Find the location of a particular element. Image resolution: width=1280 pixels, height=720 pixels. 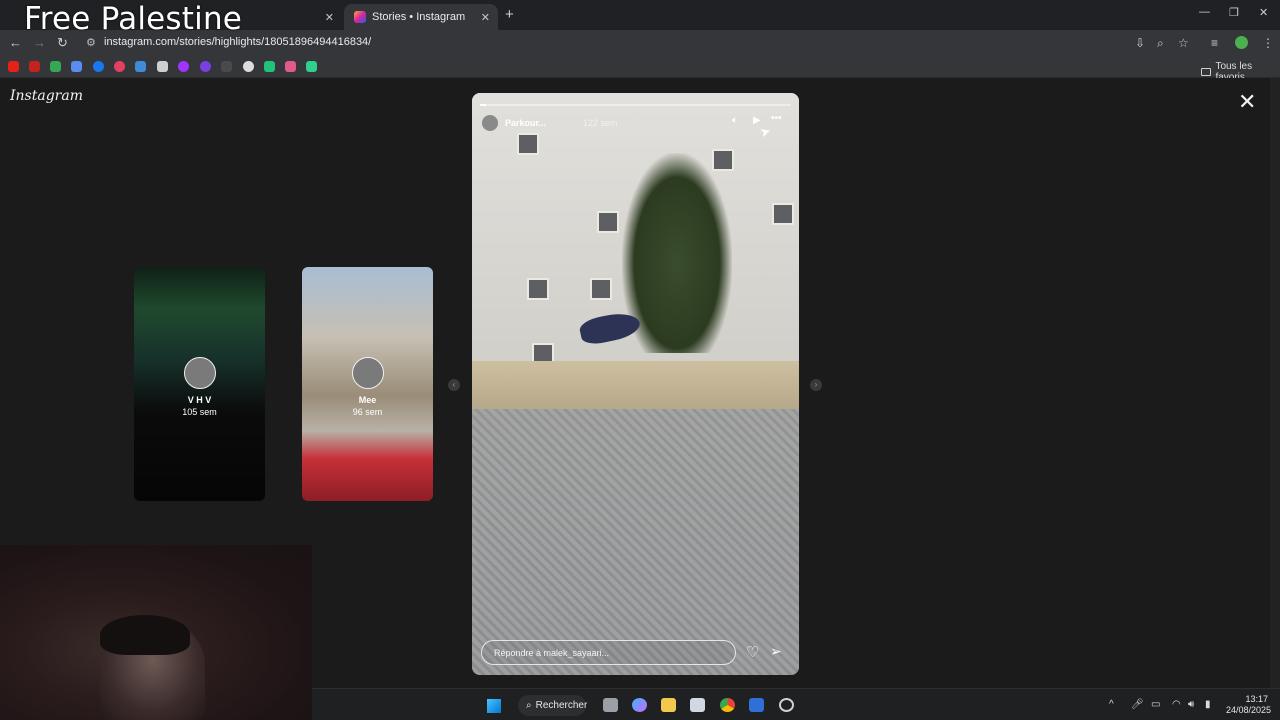

bookmark-facebook-icon is located at coordinates (98, 66).